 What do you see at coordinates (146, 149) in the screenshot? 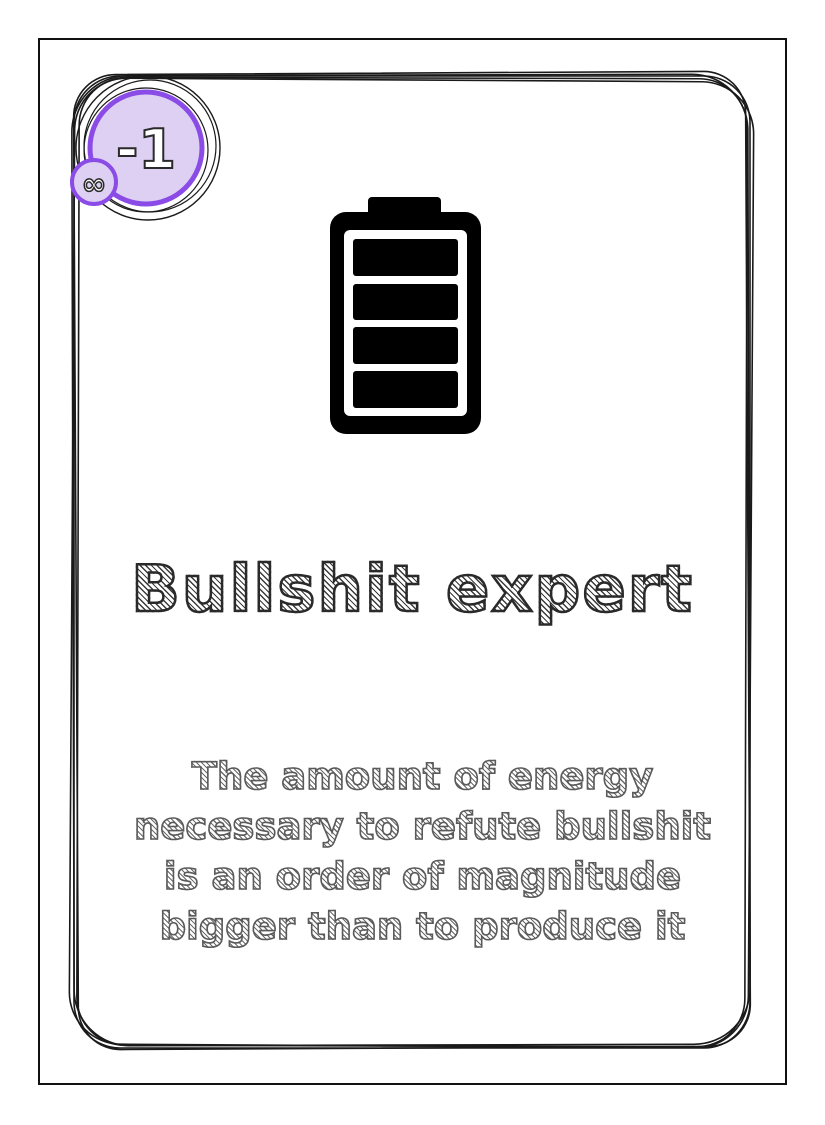
I see `cost-value: -1` at bounding box center [146, 149].